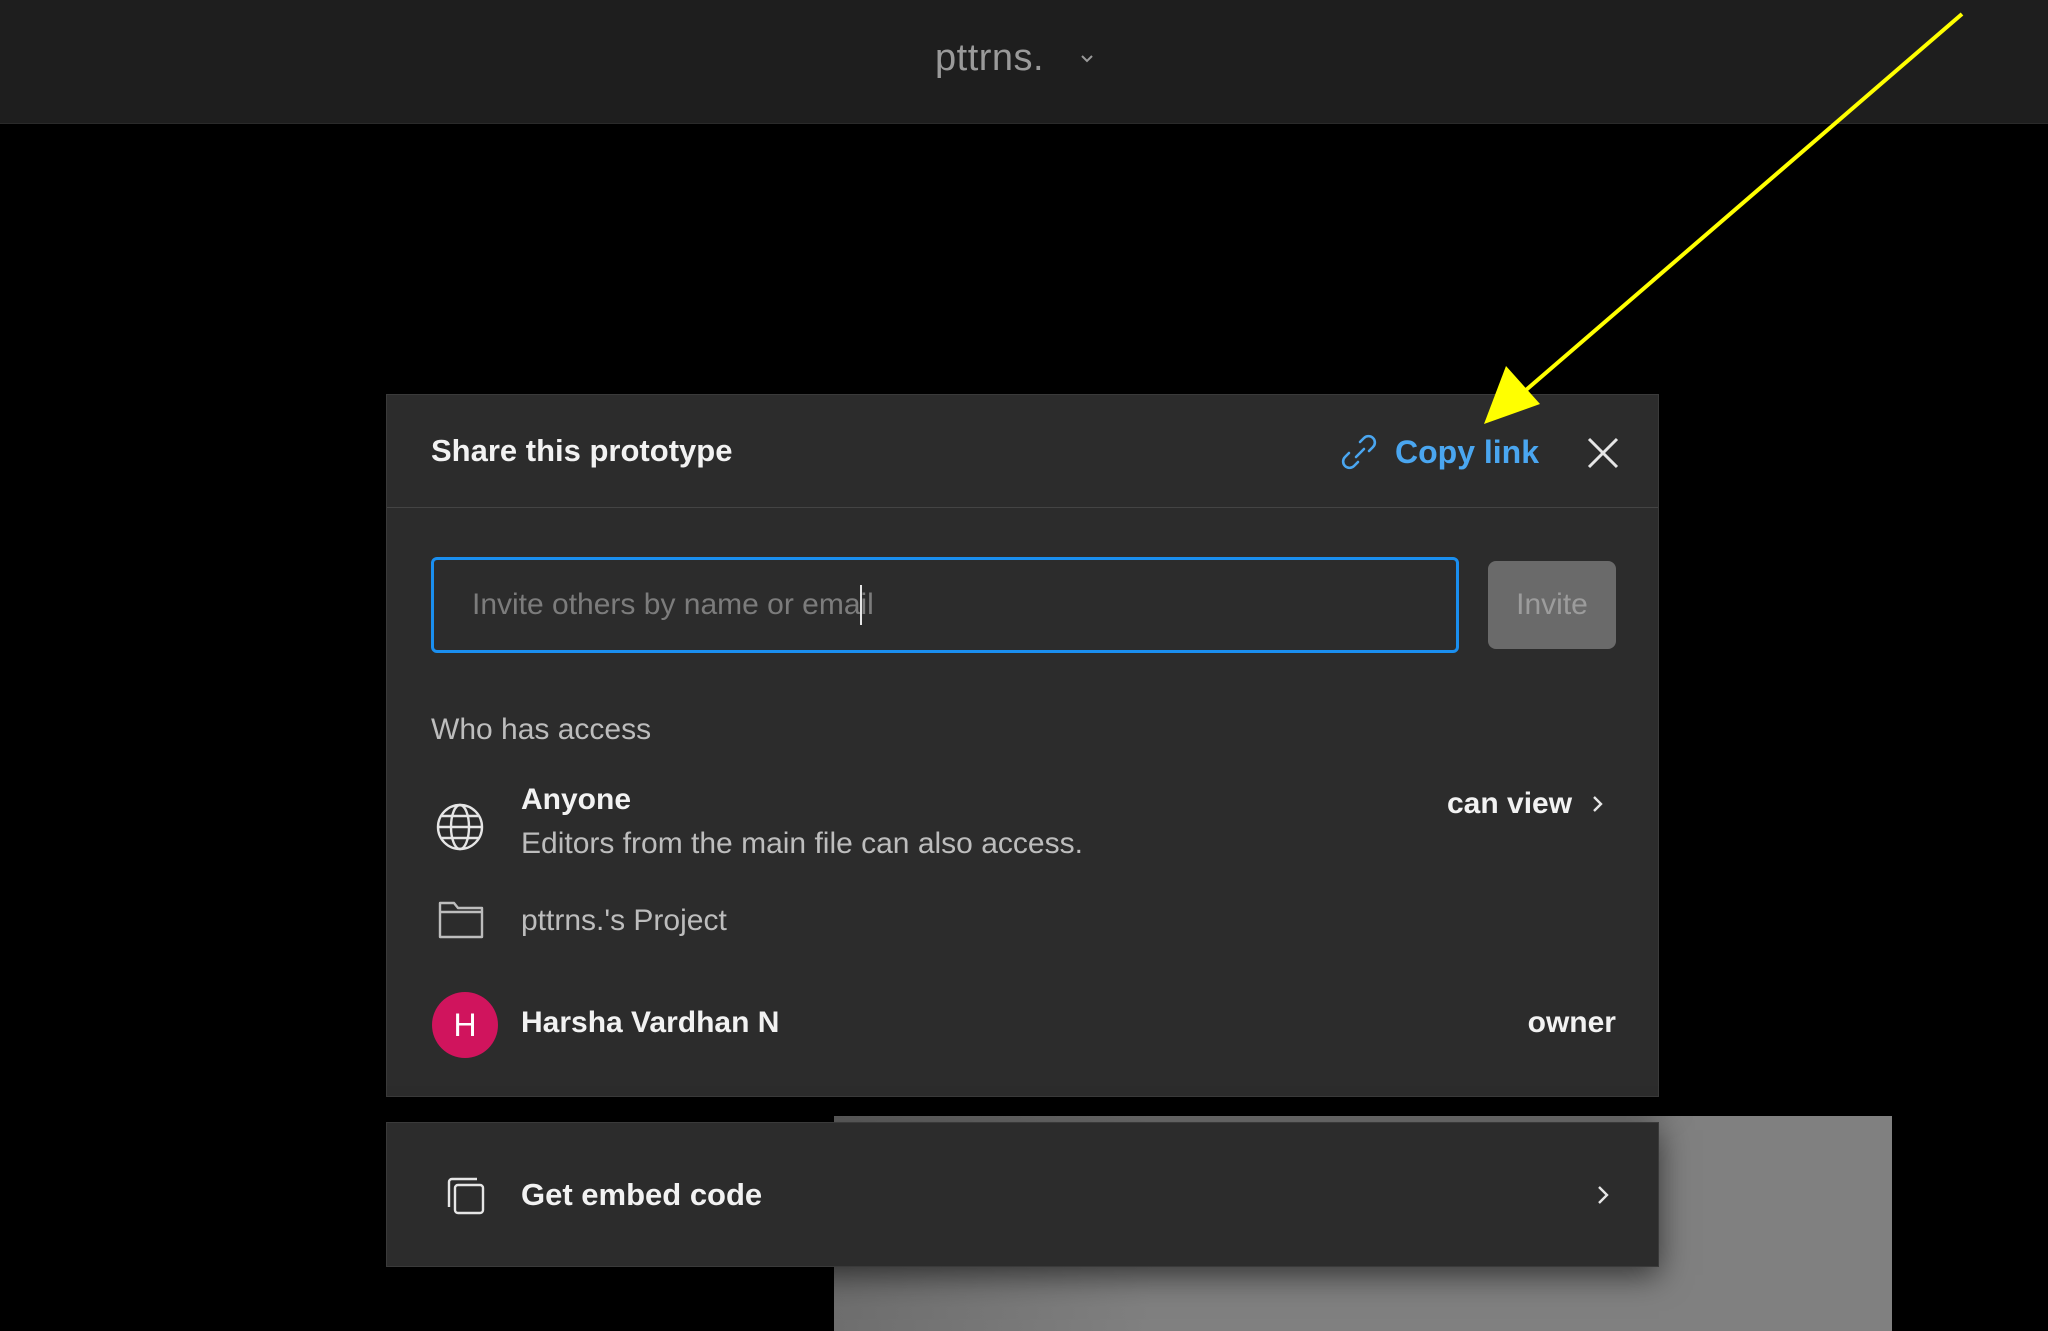 The height and width of the screenshot is (1331, 2048). What do you see at coordinates (465, 1025) in the screenshot?
I see `avatar: H` at bounding box center [465, 1025].